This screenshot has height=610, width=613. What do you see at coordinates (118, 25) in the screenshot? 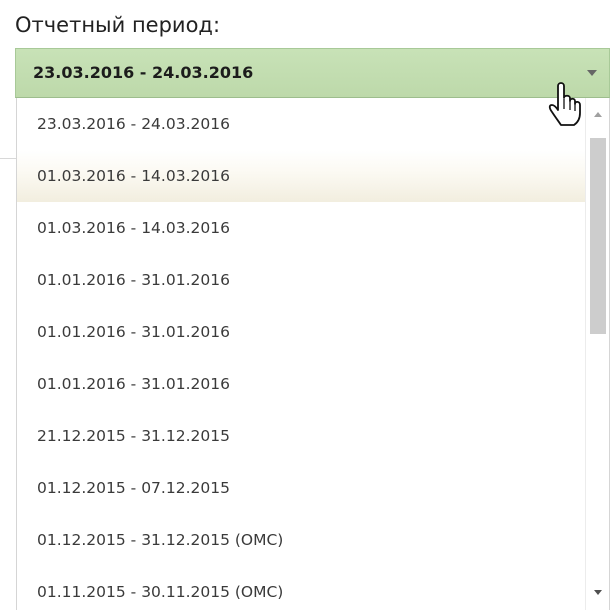
I see `report-period-label: Отчетный период:` at bounding box center [118, 25].